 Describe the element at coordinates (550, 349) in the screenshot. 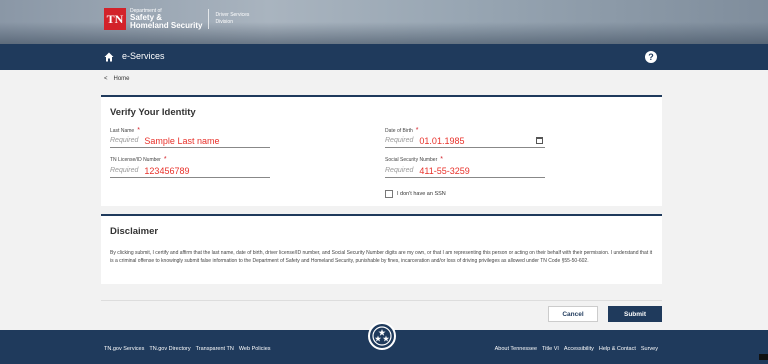

I see `footer-link-title-vi: Title VI` at that location.